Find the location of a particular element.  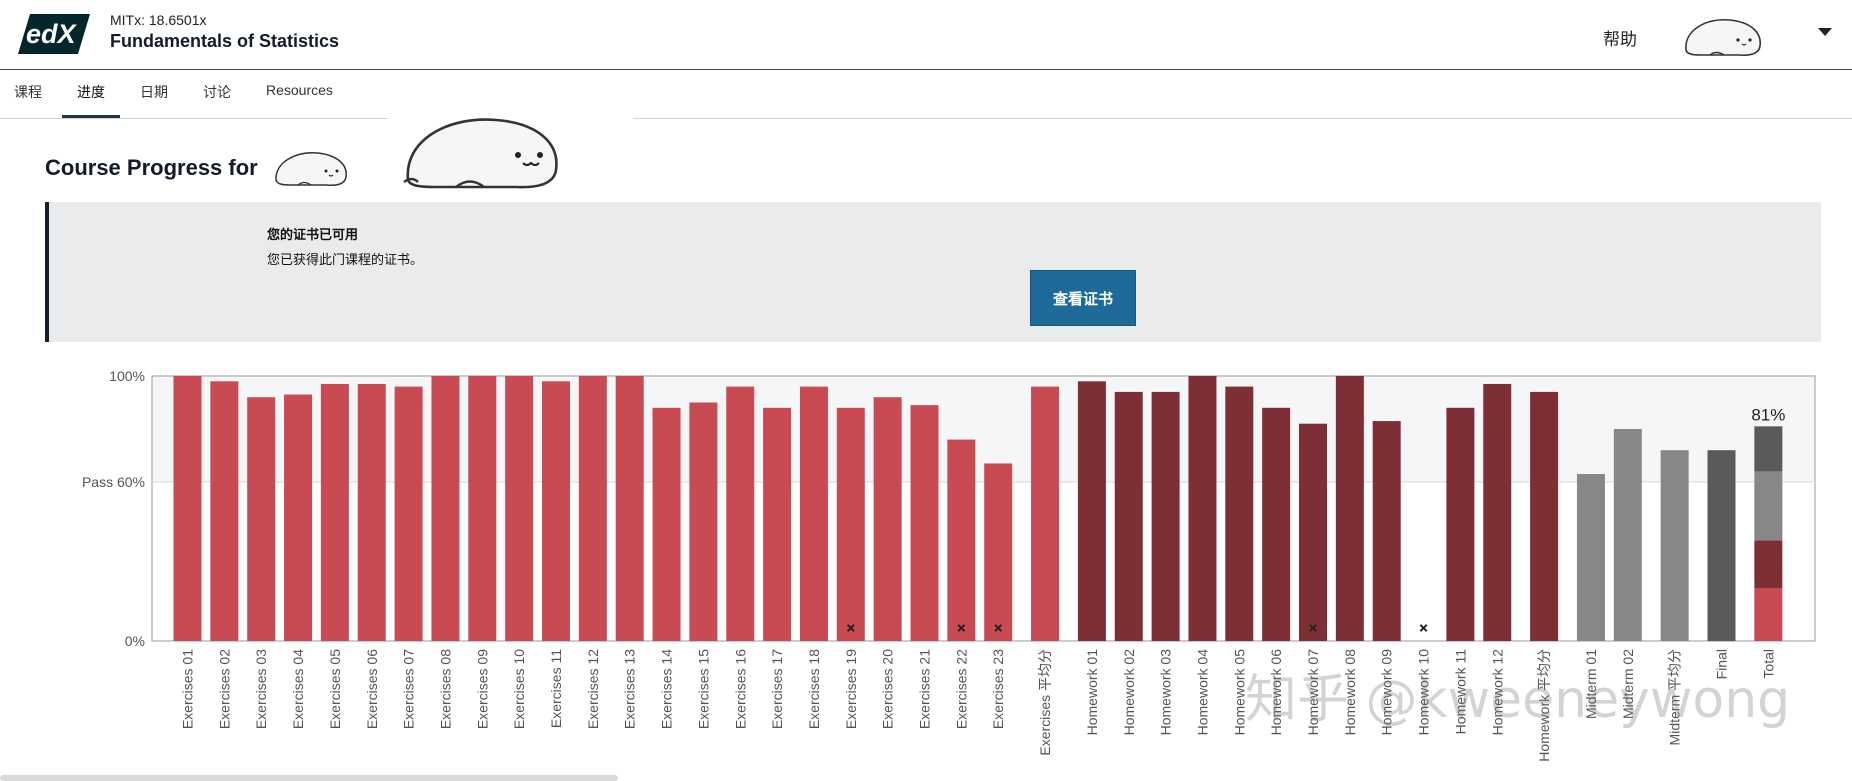

x-tick-label: Exercises 08 is located at coordinates (445, 689).